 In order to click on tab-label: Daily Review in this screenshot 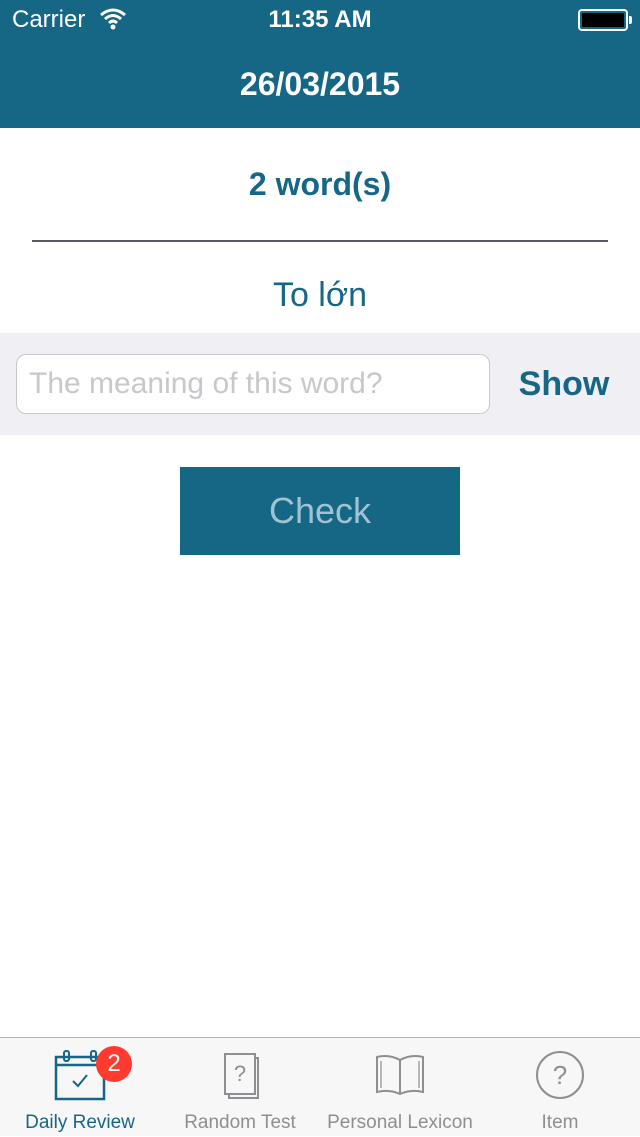, I will do `click(80, 1122)`.